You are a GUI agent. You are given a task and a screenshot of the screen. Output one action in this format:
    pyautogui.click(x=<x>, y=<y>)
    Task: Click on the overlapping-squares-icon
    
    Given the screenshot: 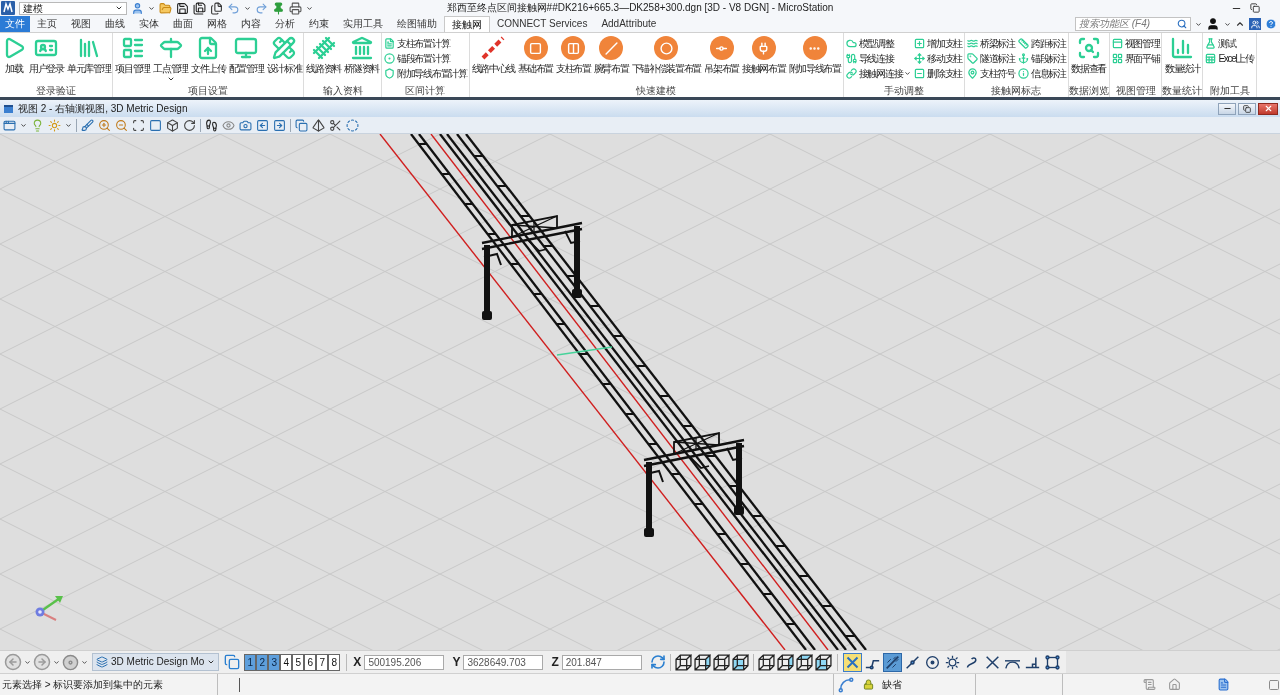 What is the action you would take?
    pyautogui.click(x=301, y=125)
    